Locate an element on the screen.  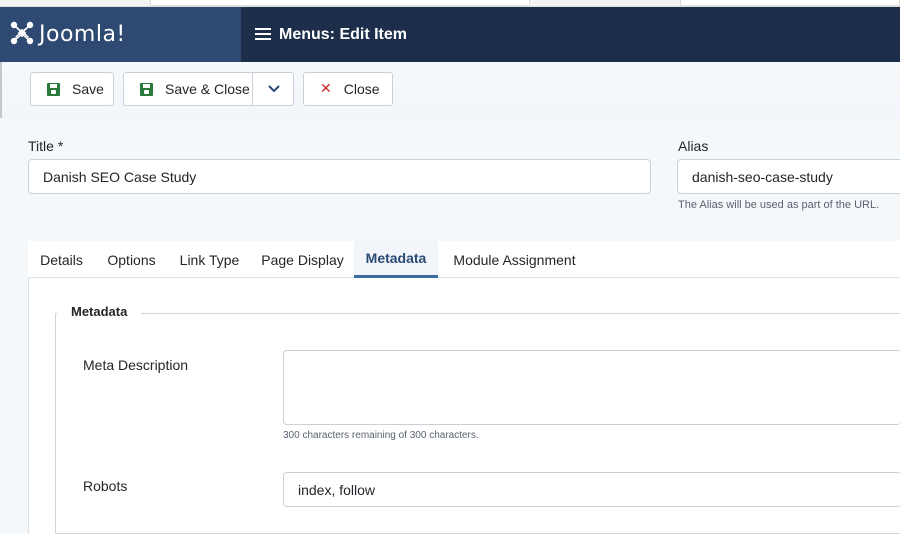
save-close-button: Save & Close is located at coordinates (208, 89).